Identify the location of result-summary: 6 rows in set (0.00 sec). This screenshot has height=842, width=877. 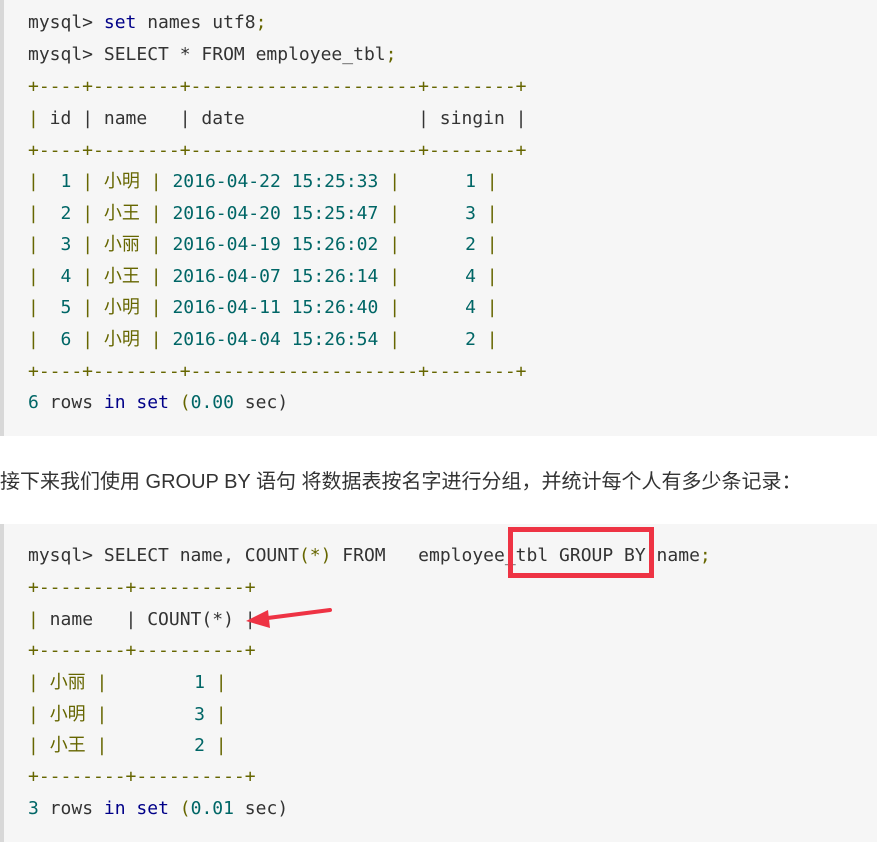
(158, 402).